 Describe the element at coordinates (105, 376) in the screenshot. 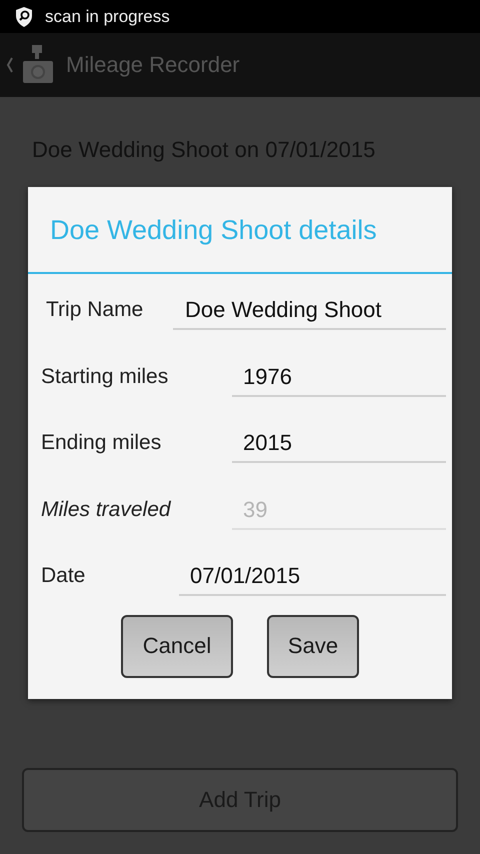

I see `field-label: Starting miles` at that location.